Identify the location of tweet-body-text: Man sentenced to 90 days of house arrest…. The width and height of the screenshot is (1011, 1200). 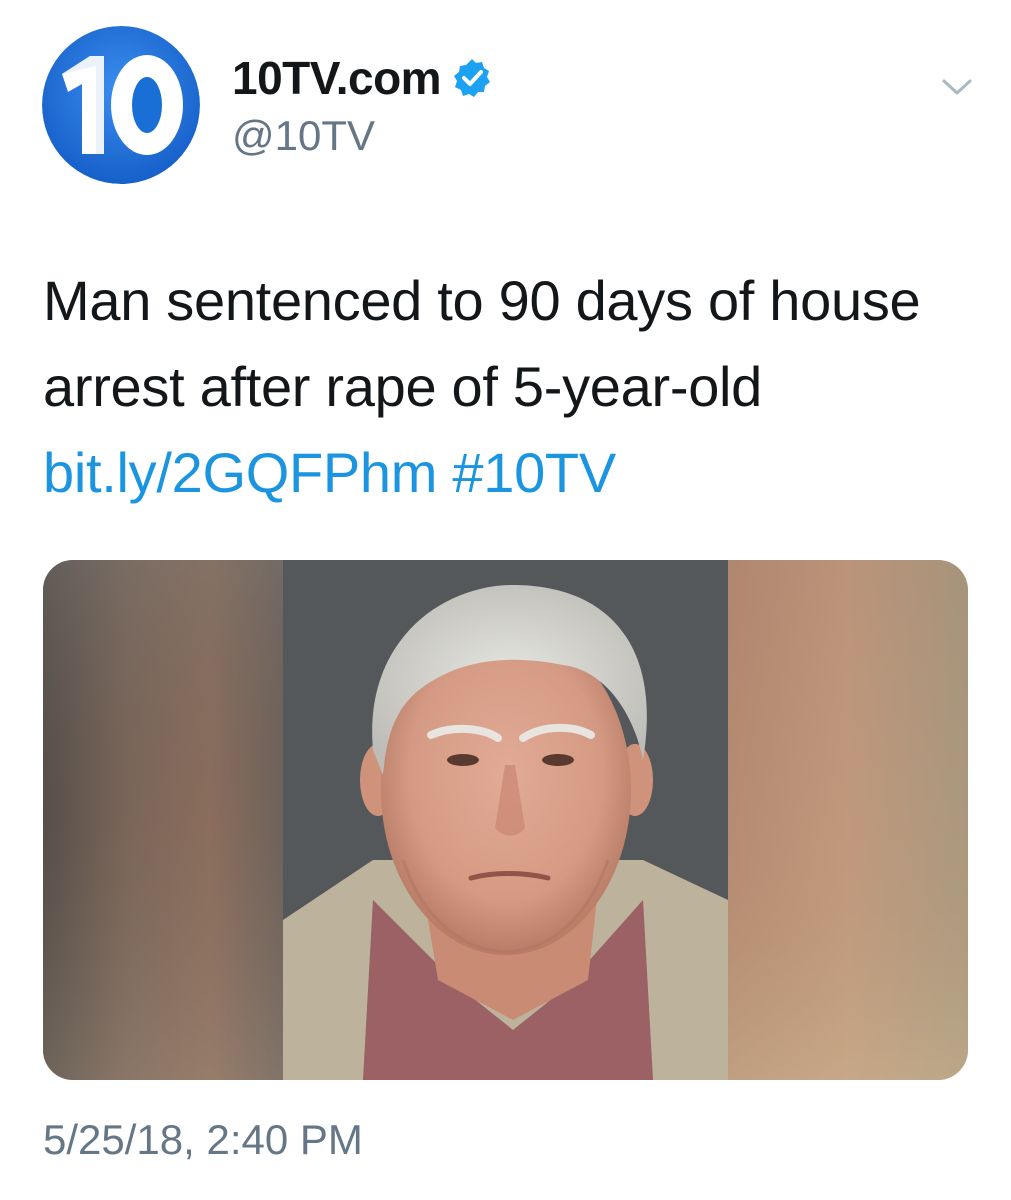
(482, 343).